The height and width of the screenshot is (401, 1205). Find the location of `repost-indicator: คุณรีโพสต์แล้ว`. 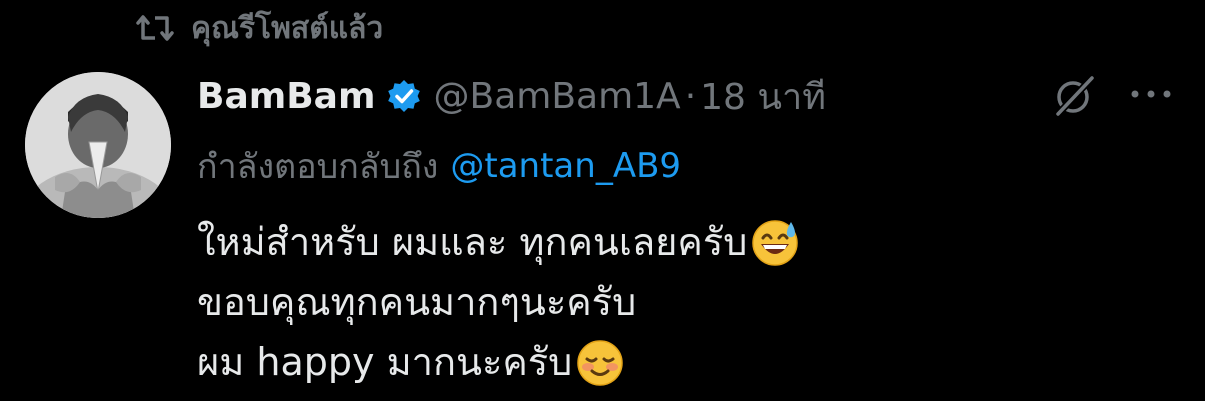

repost-indicator: คุณรีโพสต์แล้ว is located at coordinates (259, 28).